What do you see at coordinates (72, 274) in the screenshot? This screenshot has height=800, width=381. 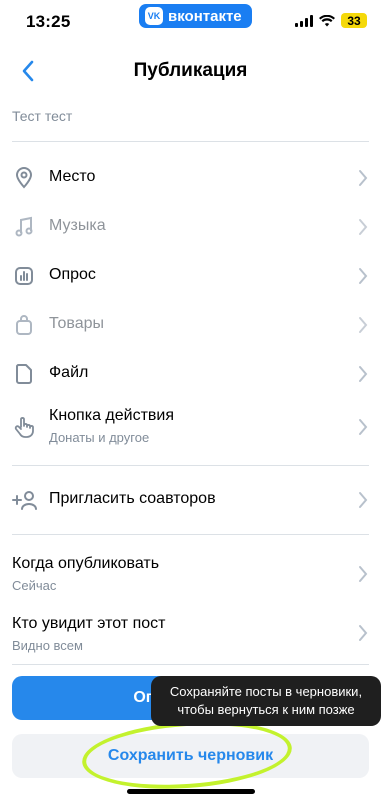 I see `menu-item-poll-label: Опрос` at bounding box center [72, 274].